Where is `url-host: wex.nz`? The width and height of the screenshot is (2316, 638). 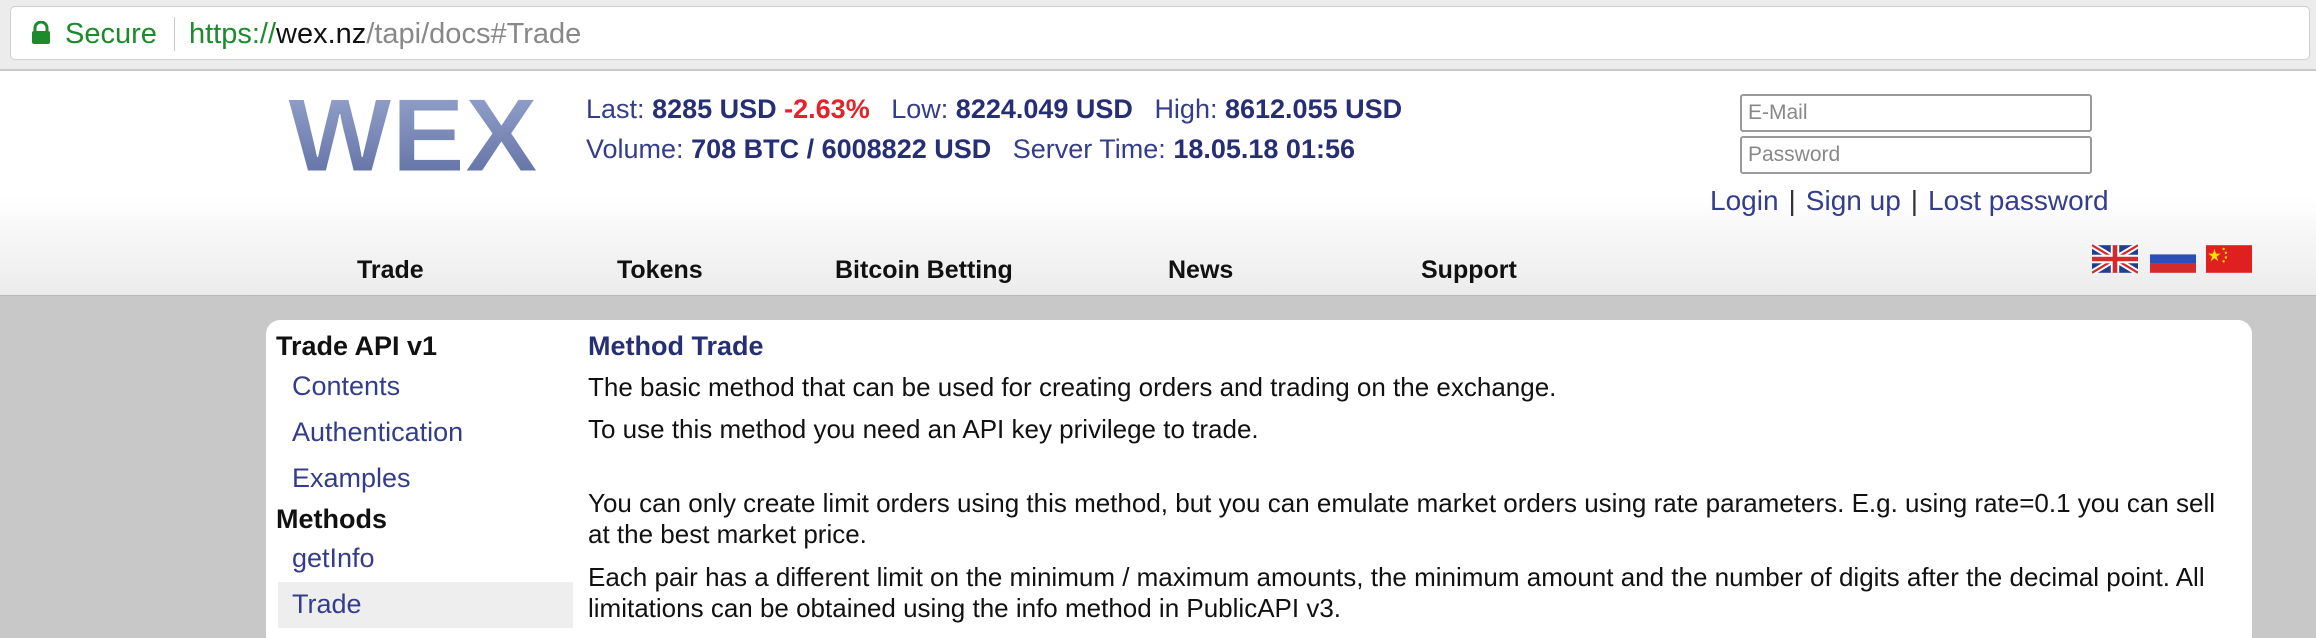 url-host: wex.nz is located at coordinates (321, 34).